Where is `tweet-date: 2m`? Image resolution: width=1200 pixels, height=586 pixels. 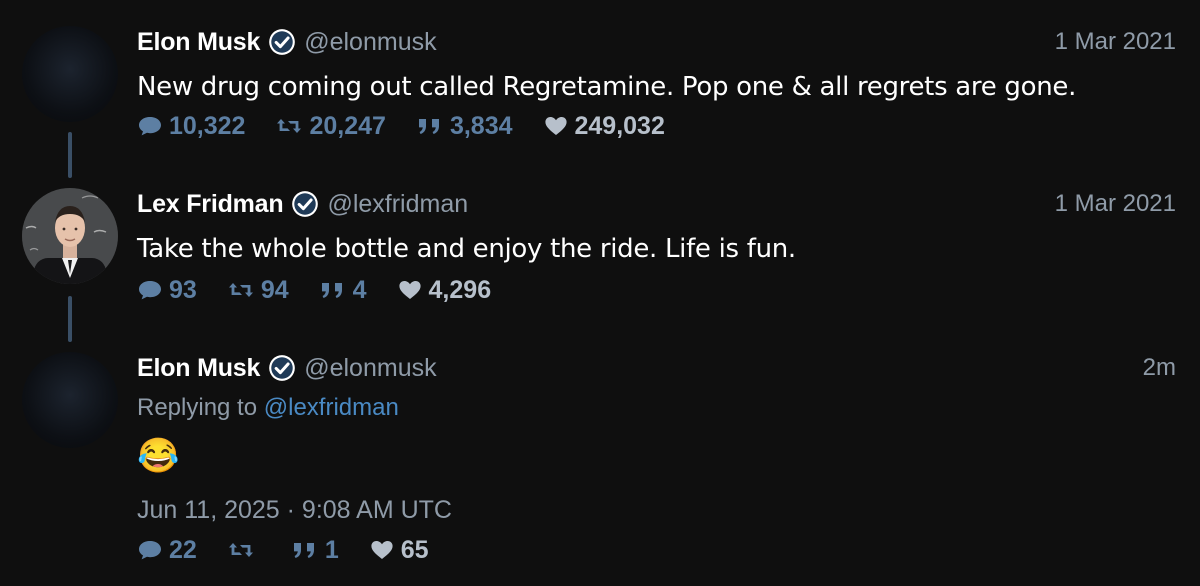 tweet-date: 2m is located at coordinates (1159, 368).